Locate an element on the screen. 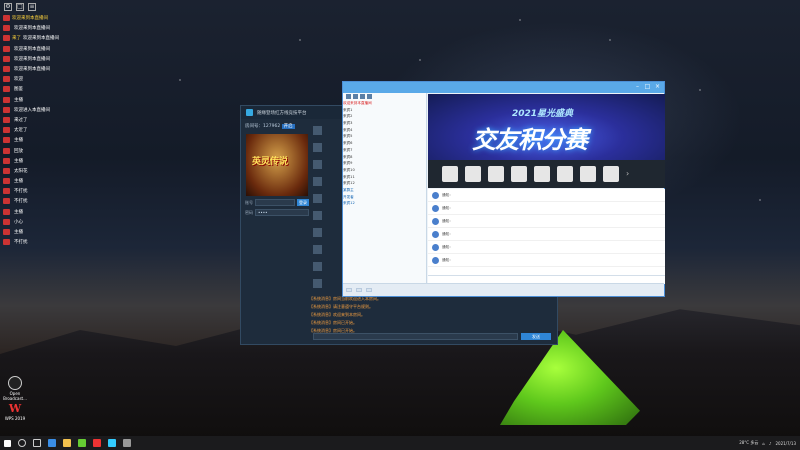  settings-icon: ⚙ is located at coordinates (8, 6).